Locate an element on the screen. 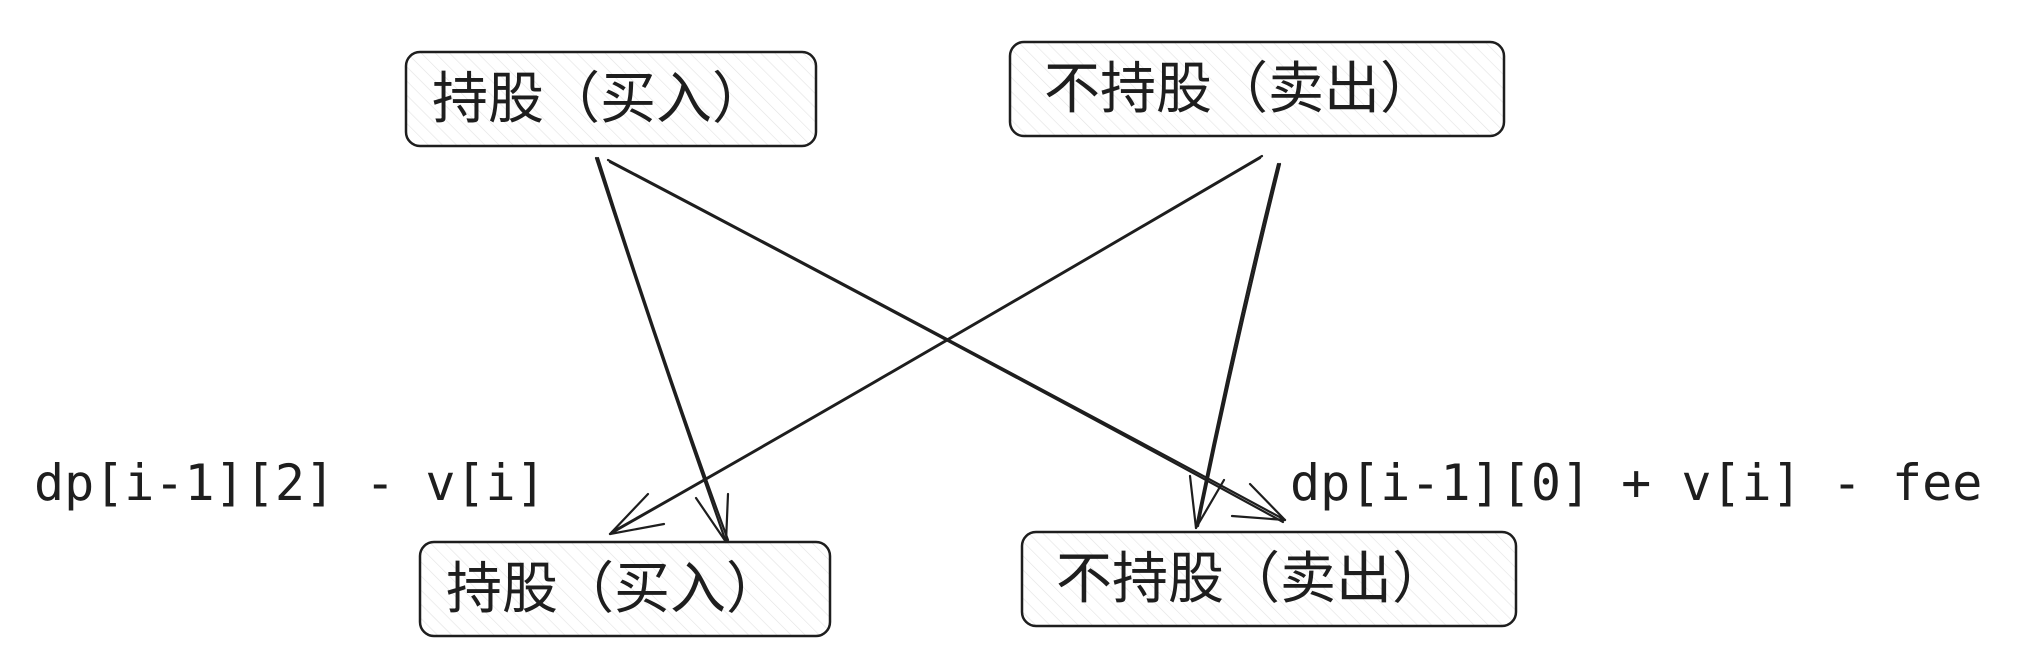 The width and height of the screenshot is (2028, 656). node-bottom-right-label: 不持股（卖出） is located at coordinates (1252, 579).